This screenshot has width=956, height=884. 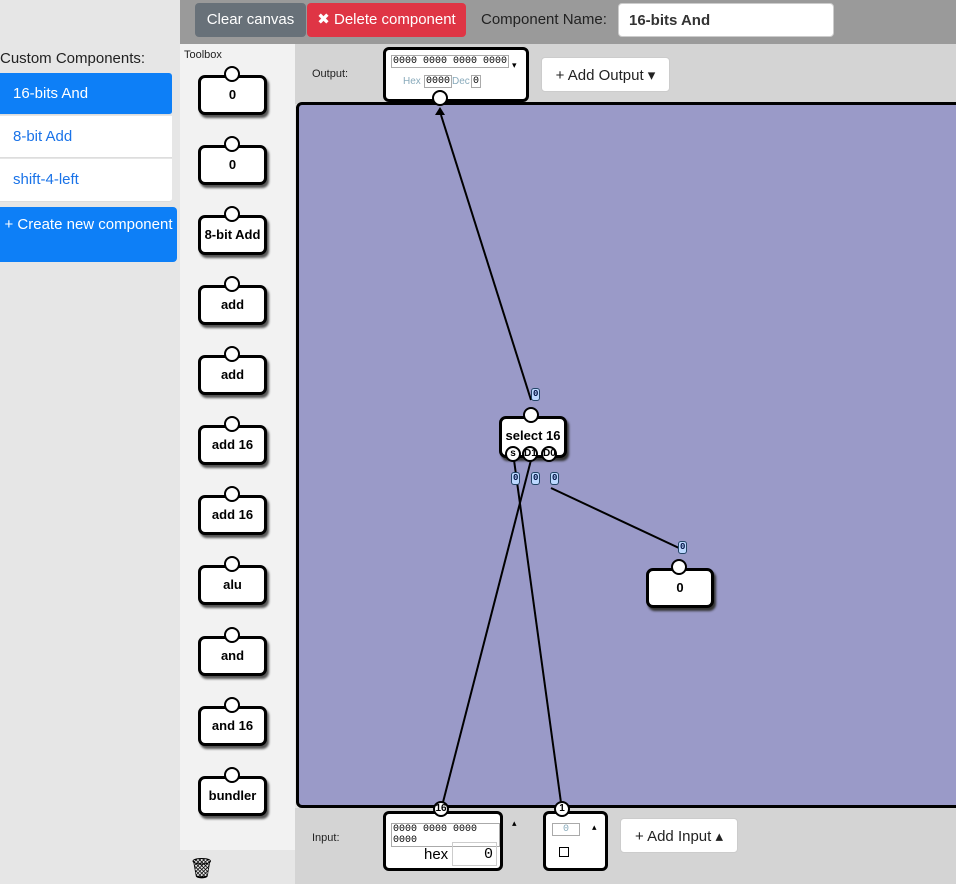 I want to click on input-1-value-field: 0, so click(x=566, y=829).